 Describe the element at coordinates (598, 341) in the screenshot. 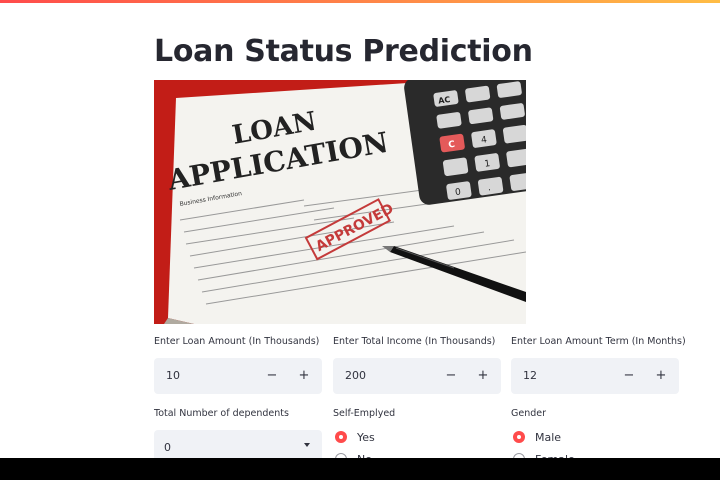

I see `loan-term-label: Enter Loan Amount Term (In Months)` at that location.